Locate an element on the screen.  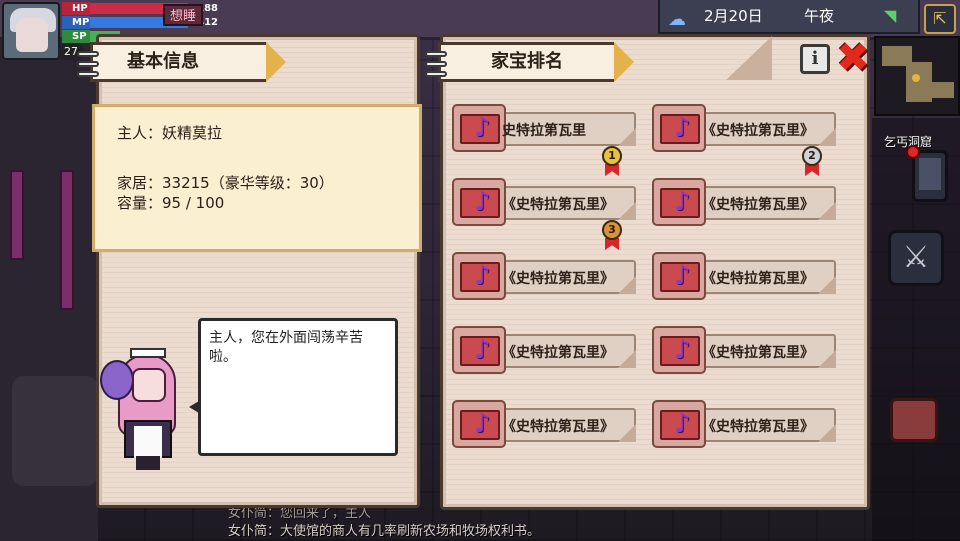
mp-label: MP is located at coordinates (76, 22).